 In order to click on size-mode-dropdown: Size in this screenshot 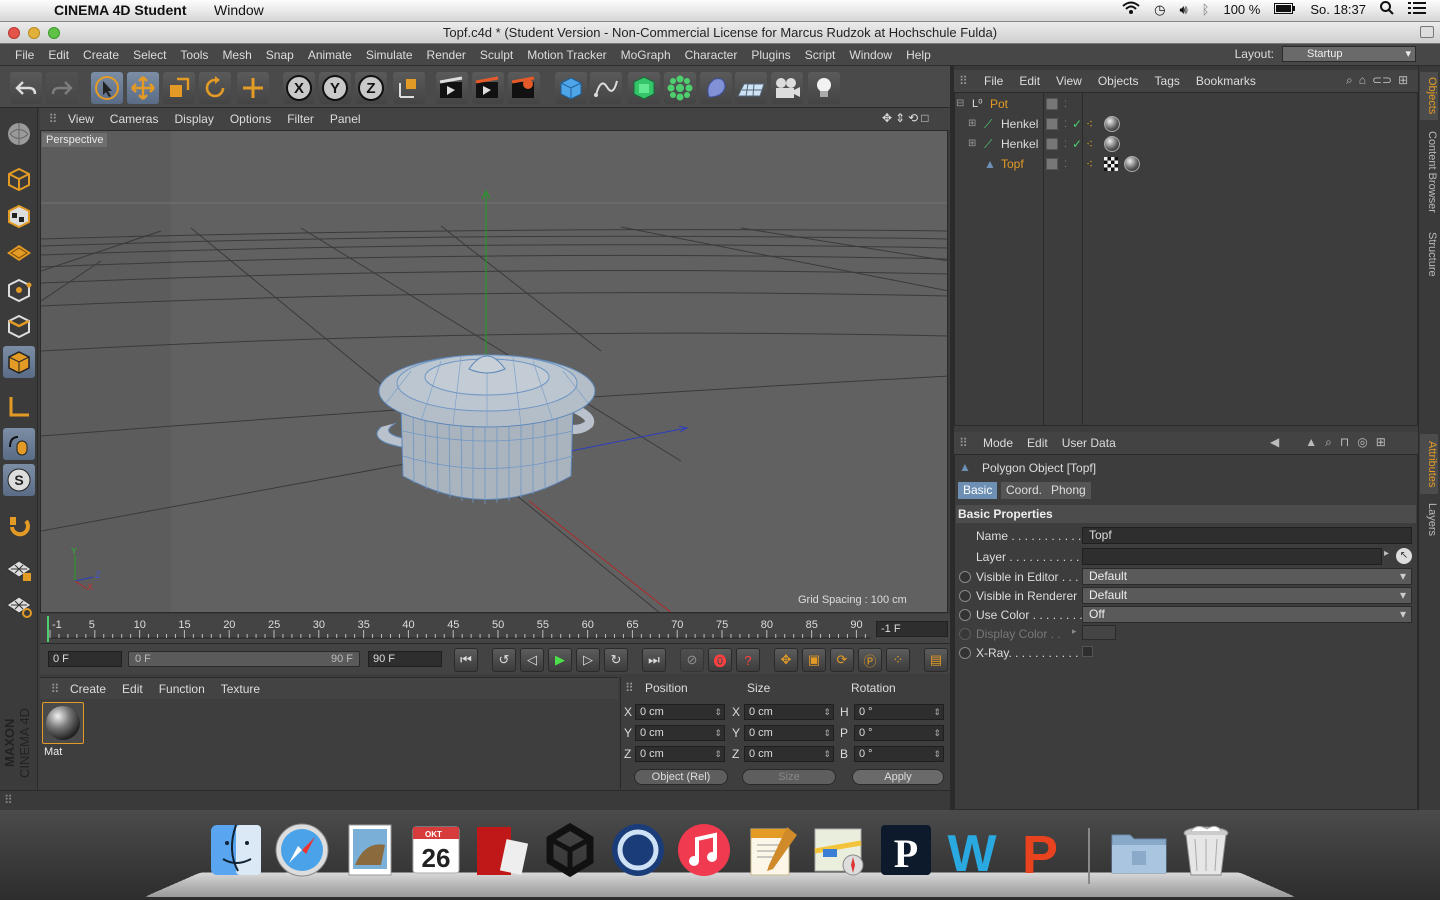, I will do `click(789, 777)`.